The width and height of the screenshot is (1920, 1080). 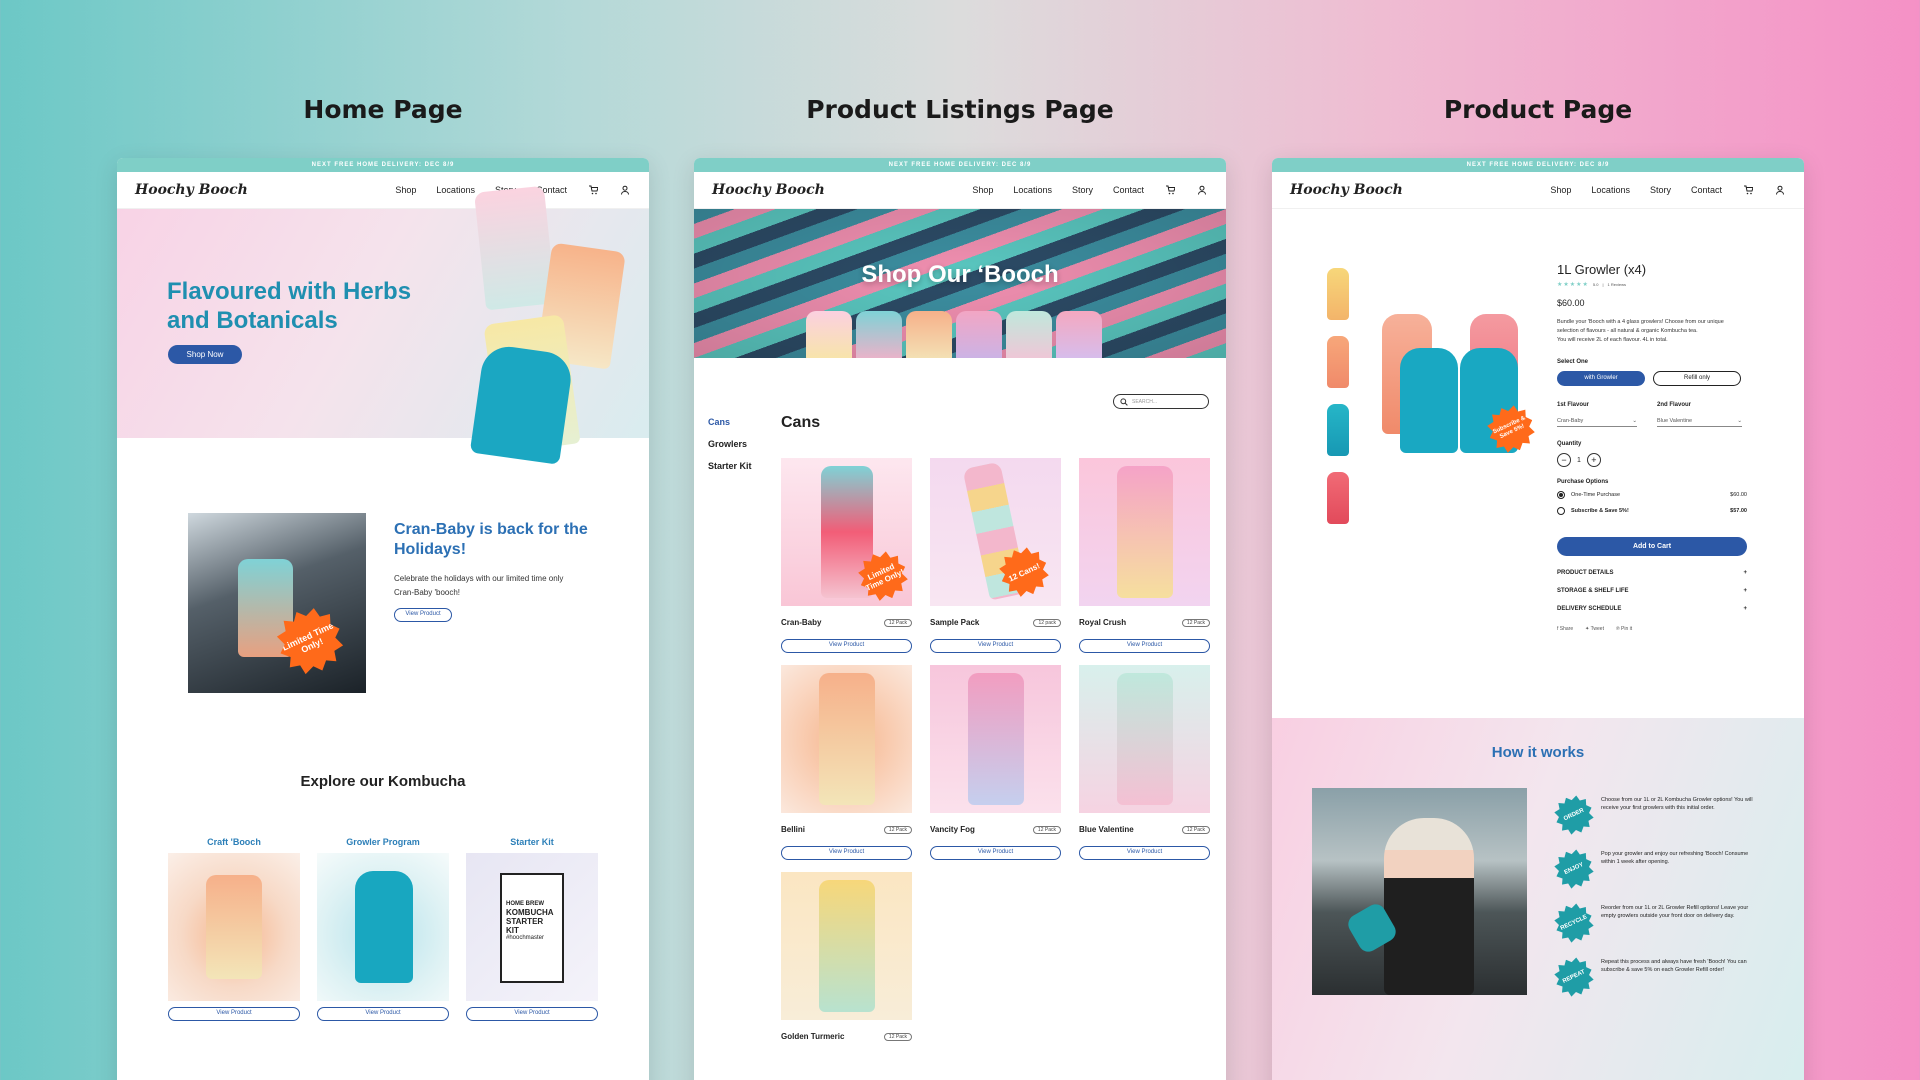 I want to click on shop-now-button: Shop Now, so click(x=205, y=354).